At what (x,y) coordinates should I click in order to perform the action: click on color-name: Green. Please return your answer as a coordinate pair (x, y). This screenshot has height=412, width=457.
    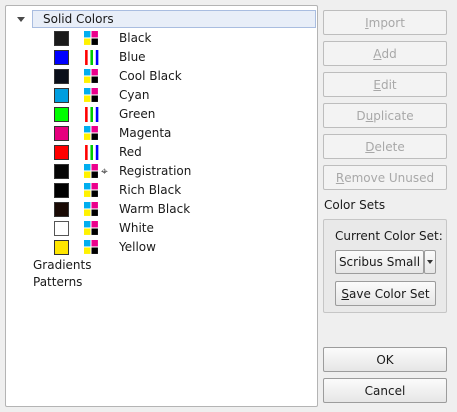
    Looking at the image, I should click on (137, 114).